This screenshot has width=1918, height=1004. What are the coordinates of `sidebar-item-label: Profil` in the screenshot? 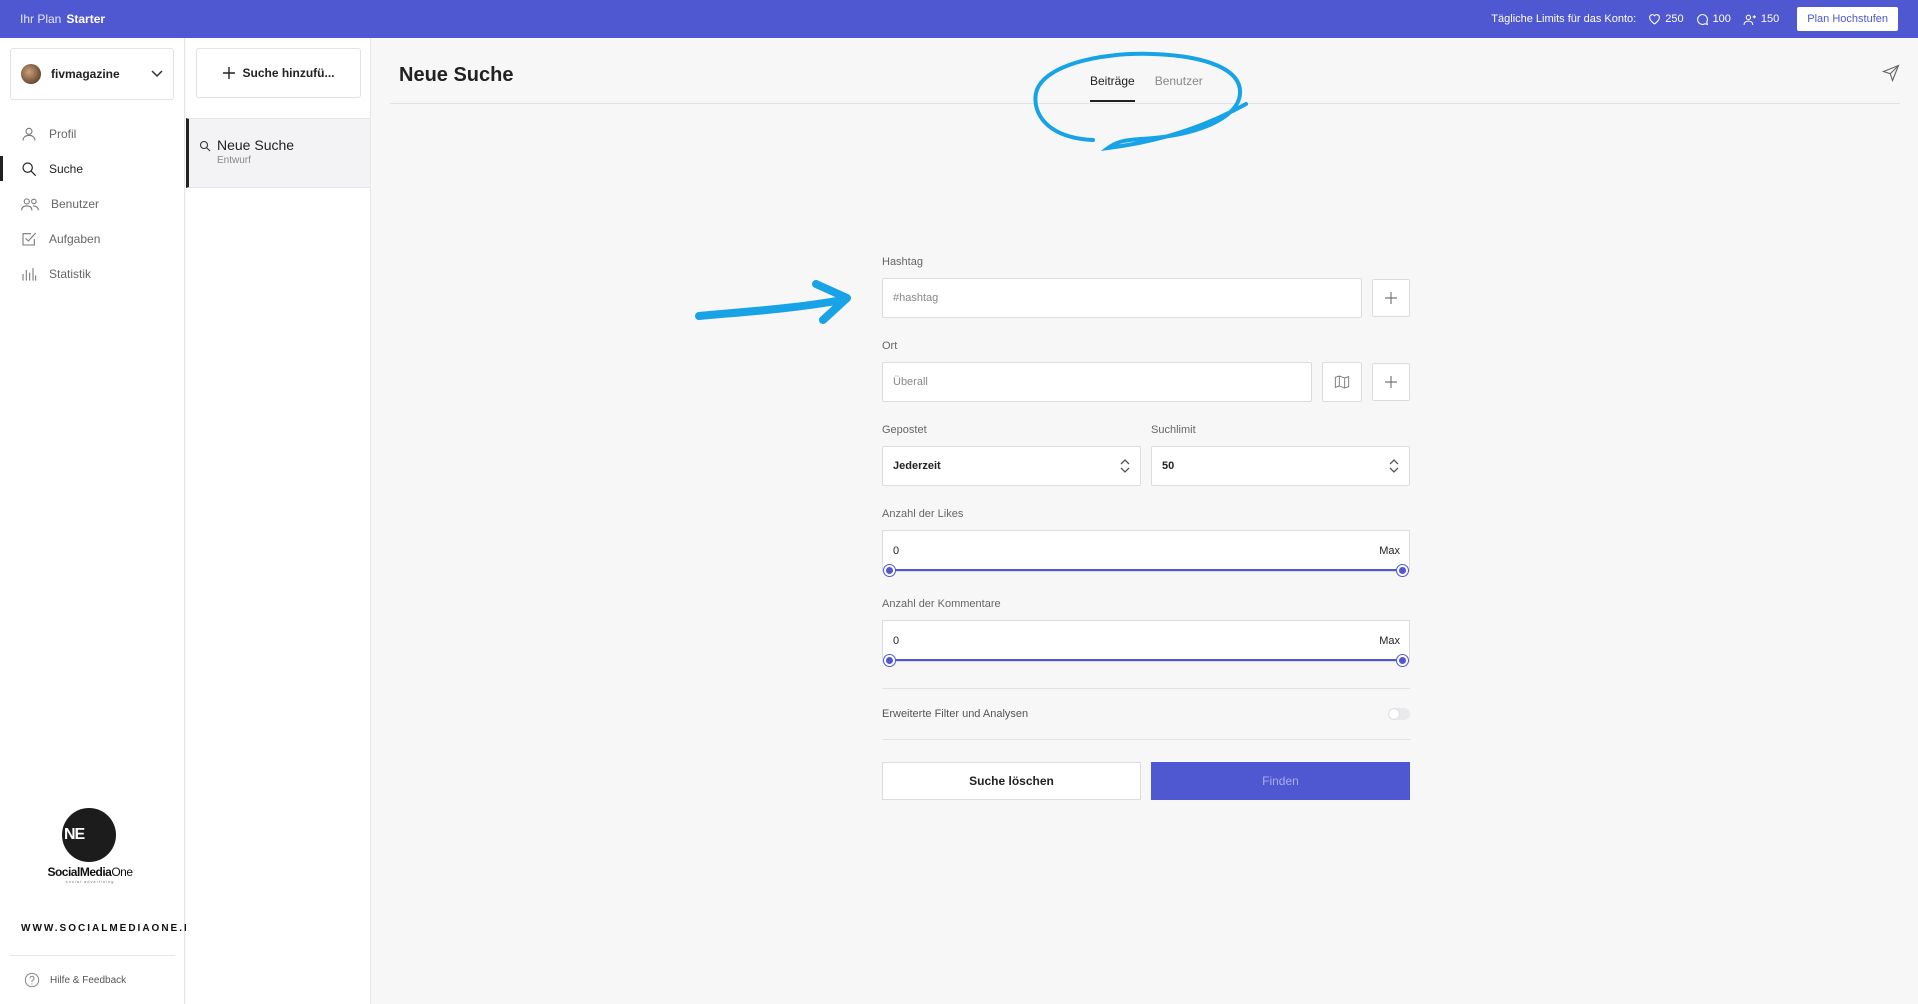 It's located at (63, 133).